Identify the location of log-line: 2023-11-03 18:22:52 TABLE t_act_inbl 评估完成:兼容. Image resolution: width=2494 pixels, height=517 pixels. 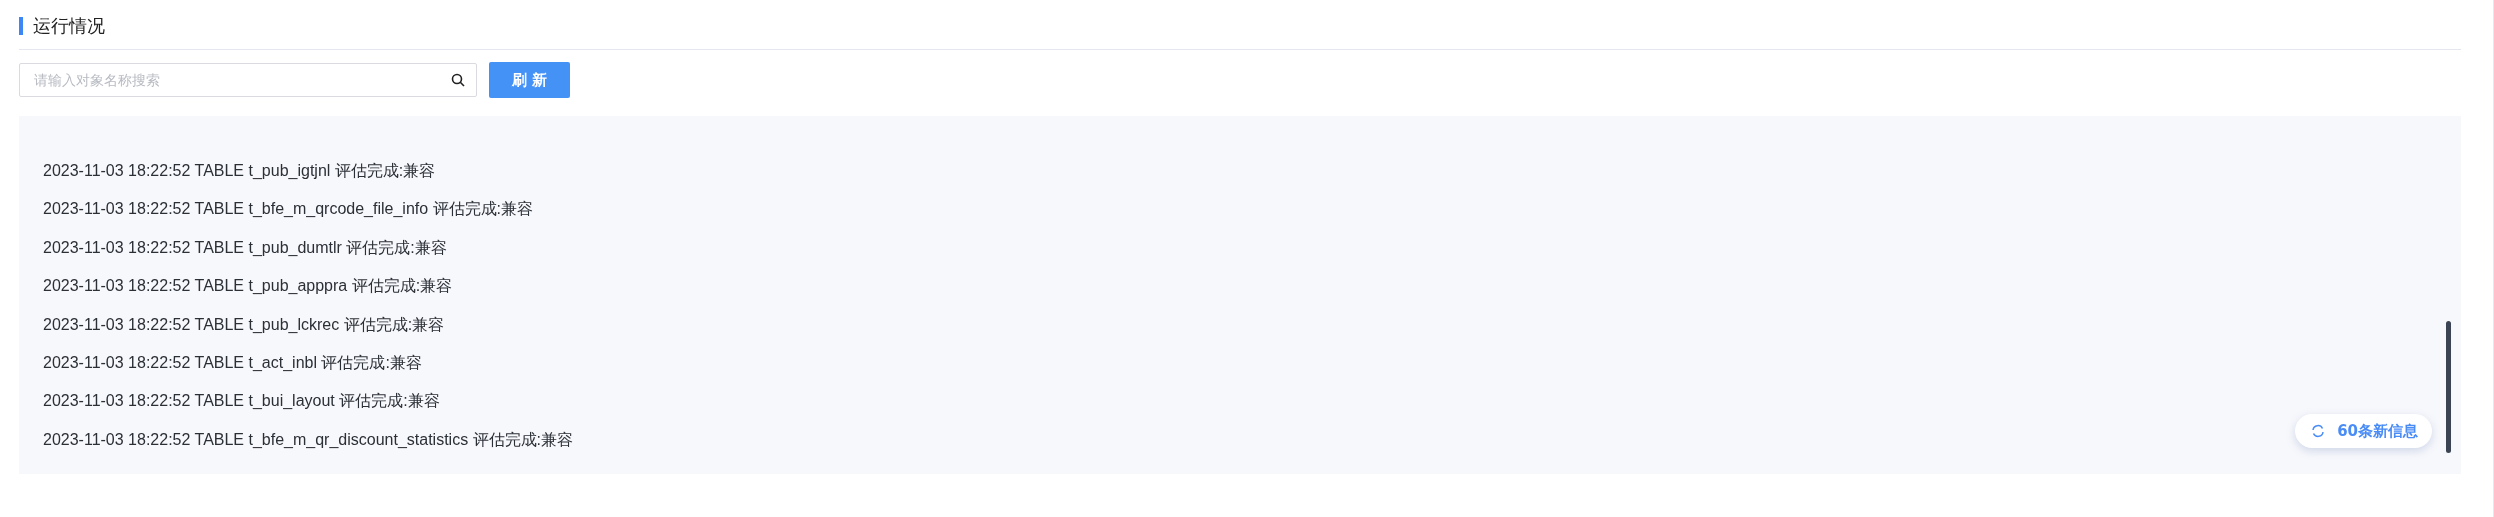
(232, 362).